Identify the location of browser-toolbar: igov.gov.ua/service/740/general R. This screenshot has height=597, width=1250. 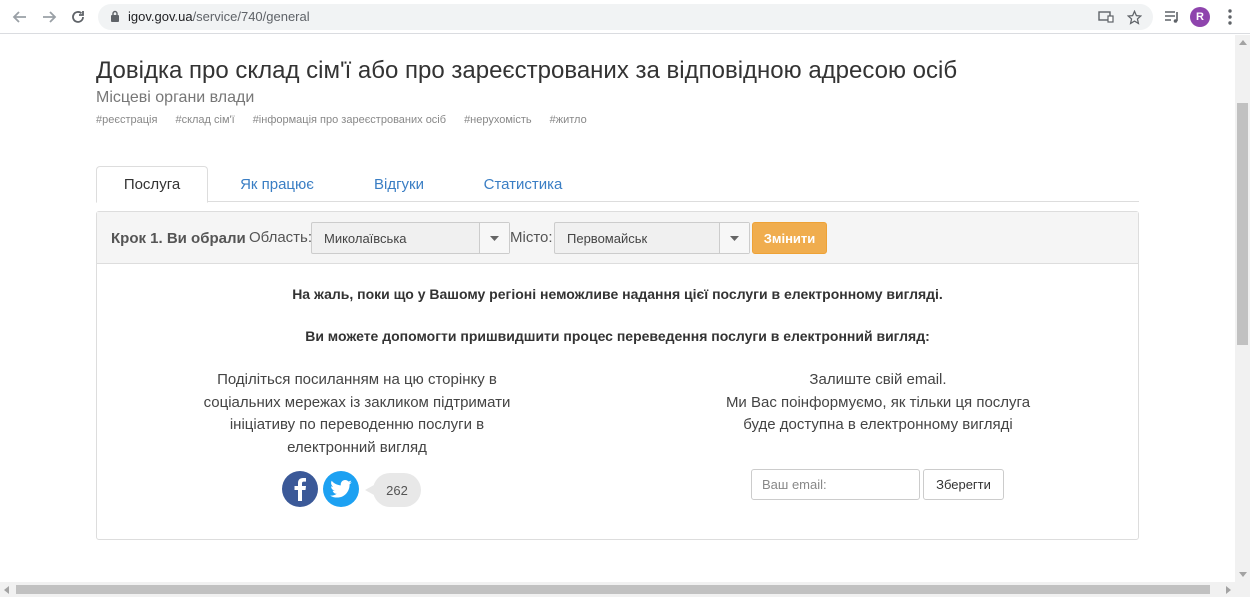
(625, 17).